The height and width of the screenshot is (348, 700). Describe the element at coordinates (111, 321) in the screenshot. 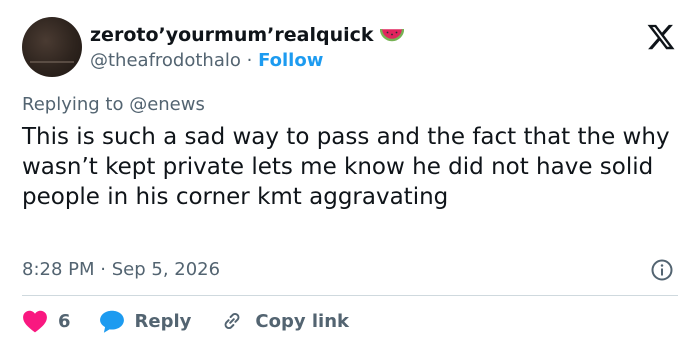

I see `reply-bubble-icon` at that location.